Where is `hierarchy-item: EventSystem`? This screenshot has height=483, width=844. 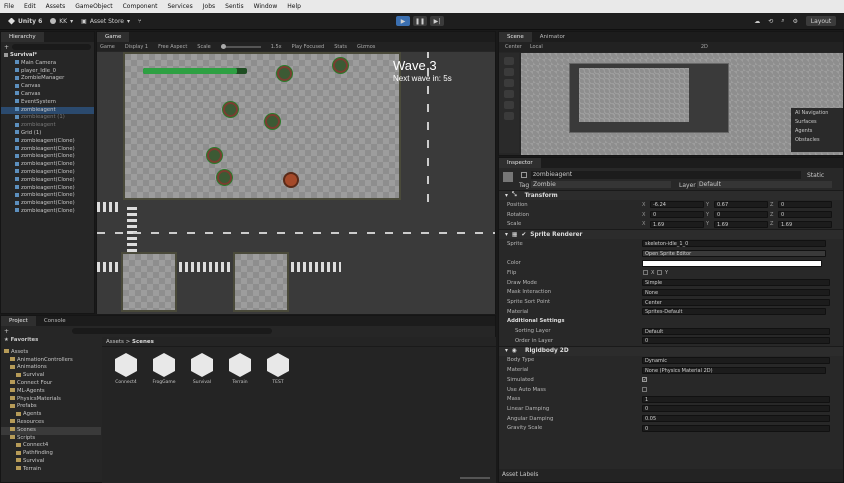
hierarchy-item: EventSystem is located at coordinates (47, 103).